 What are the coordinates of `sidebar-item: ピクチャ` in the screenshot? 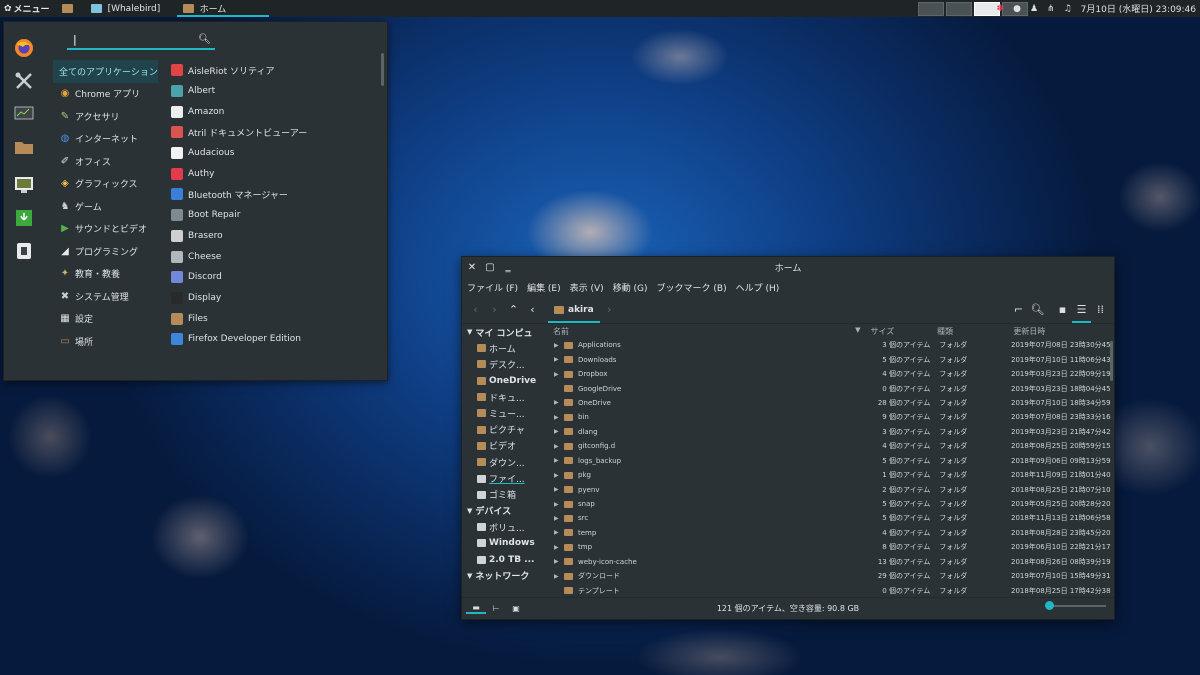 It's located at (504, 429).